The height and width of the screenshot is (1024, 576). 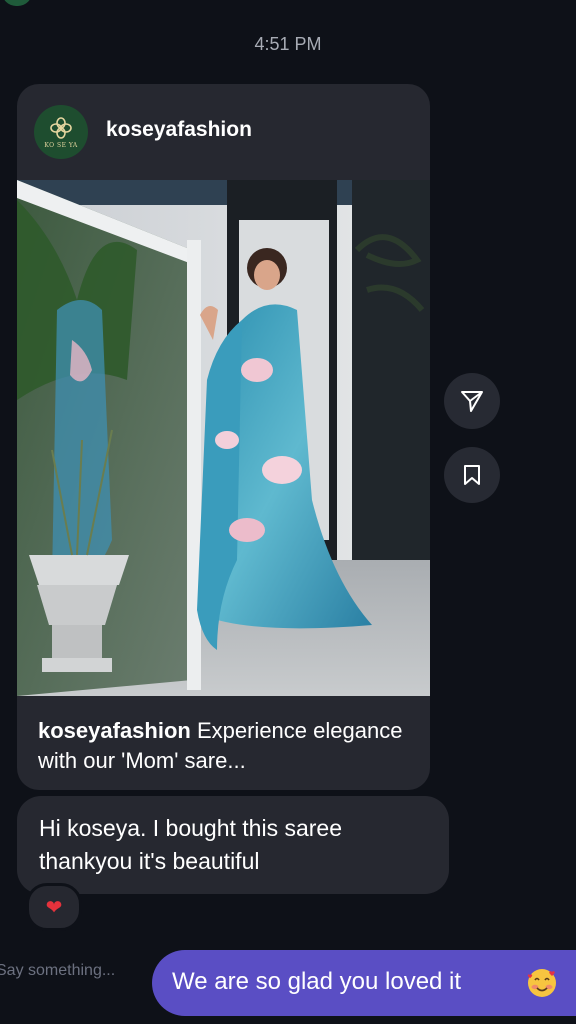 I want to click on bookmark-icon, so click(x=472, y=475).